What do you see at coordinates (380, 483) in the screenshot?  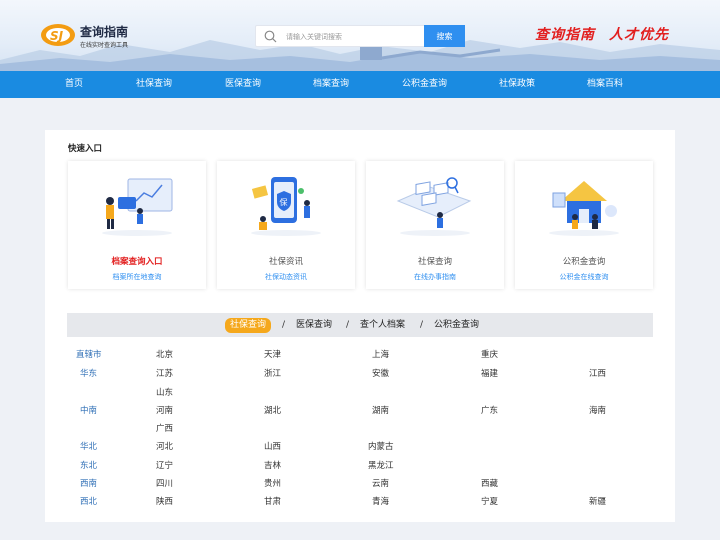 I see `city-link: 云南` at bounding box center [380, 483].